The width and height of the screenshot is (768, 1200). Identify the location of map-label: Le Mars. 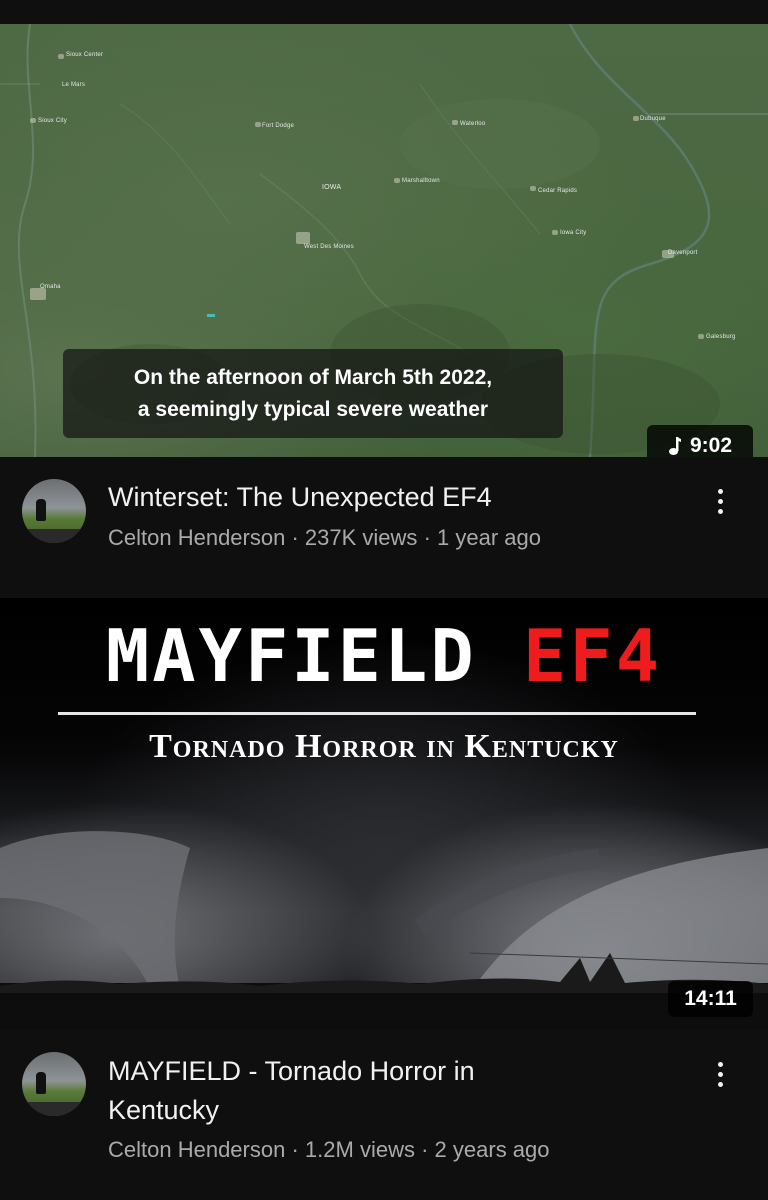
(74, 85).